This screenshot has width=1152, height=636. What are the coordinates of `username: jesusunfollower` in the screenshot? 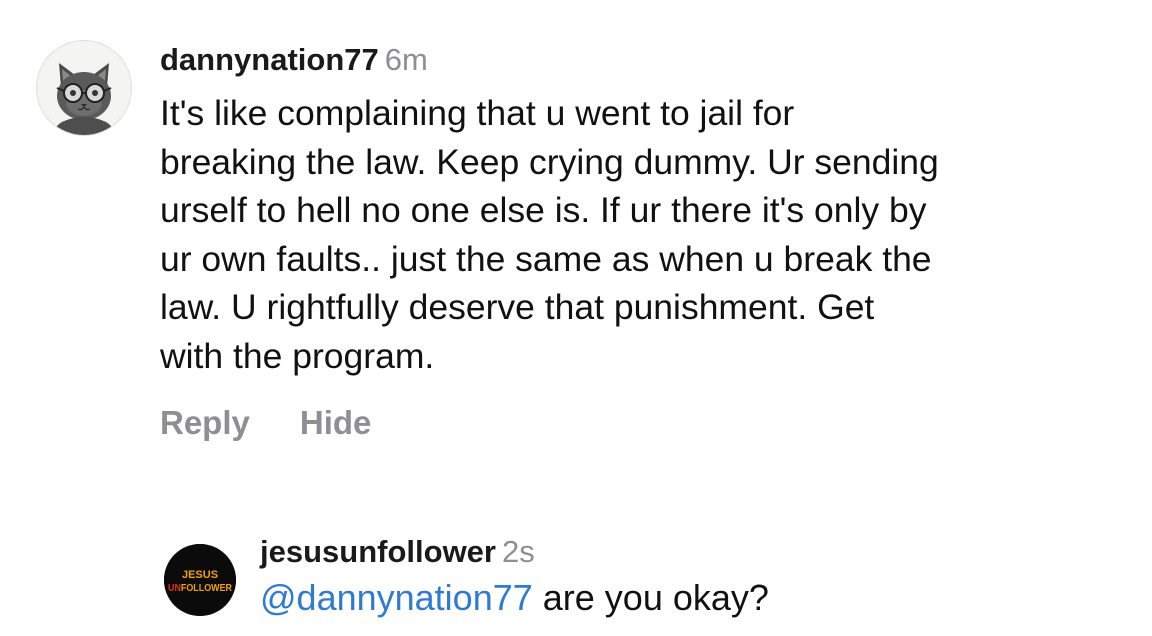 It's located at (378, 551).